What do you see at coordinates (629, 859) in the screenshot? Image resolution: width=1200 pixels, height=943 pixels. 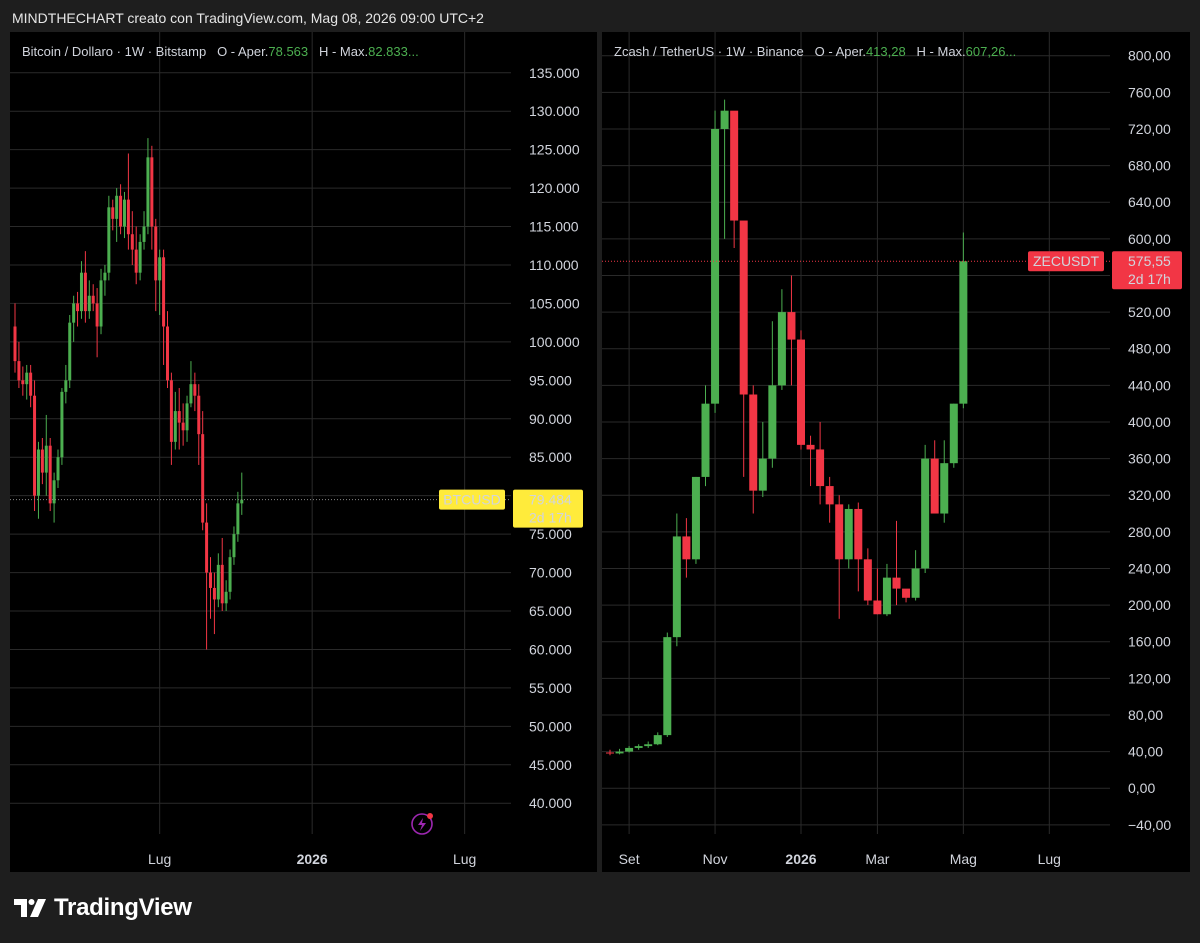 I see `x-tick-label: Set` at bounding box center [629, 859].